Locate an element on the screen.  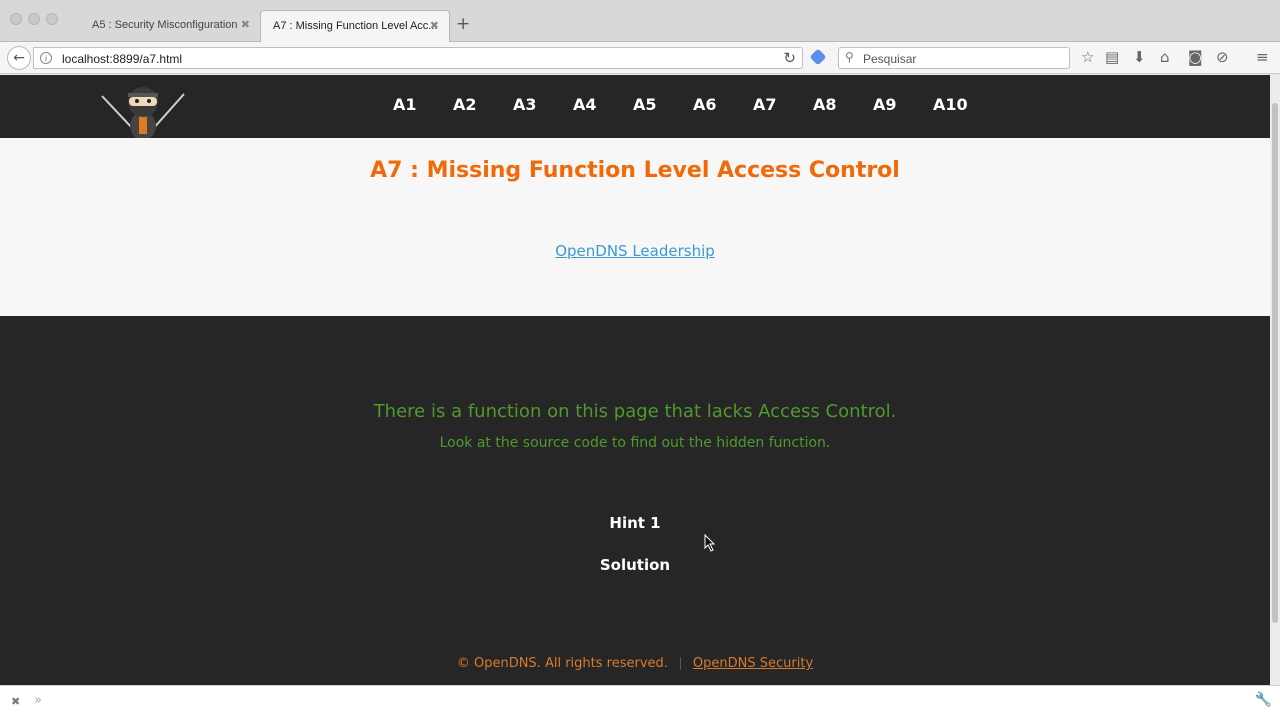
page-scrollbar is located at coordinates (1275, 380).